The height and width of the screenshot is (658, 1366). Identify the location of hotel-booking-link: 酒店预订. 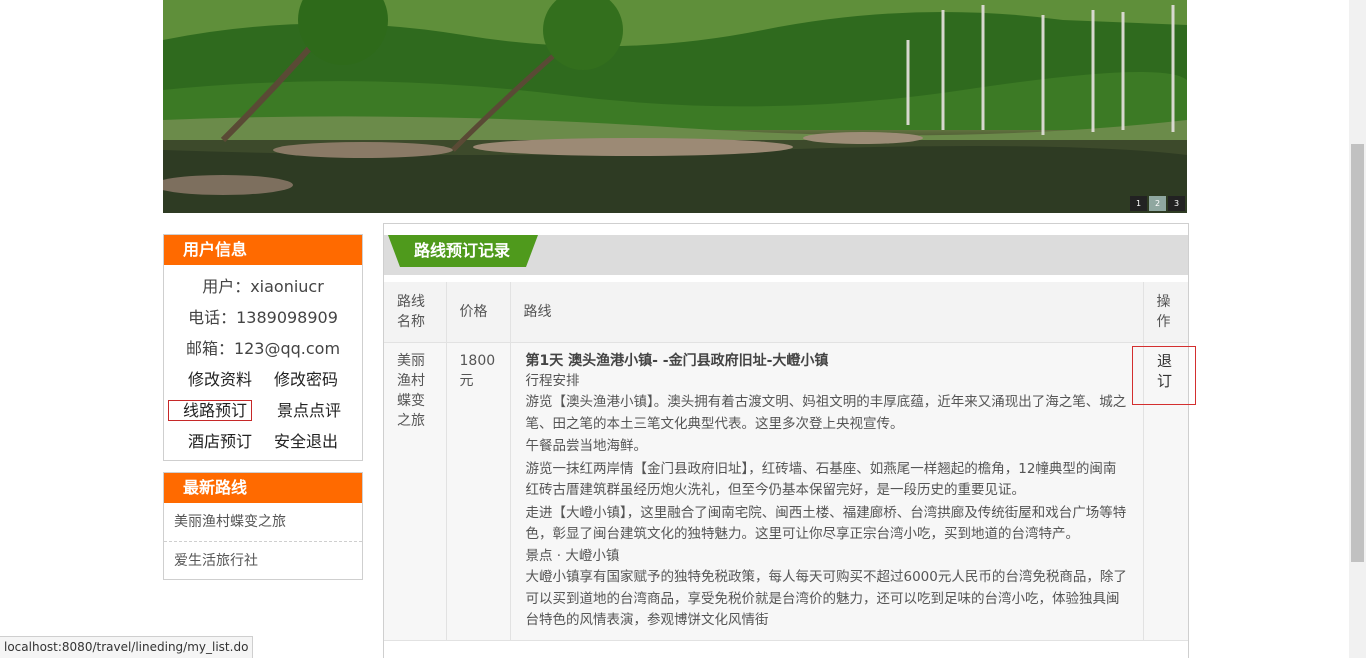
(220, 441).